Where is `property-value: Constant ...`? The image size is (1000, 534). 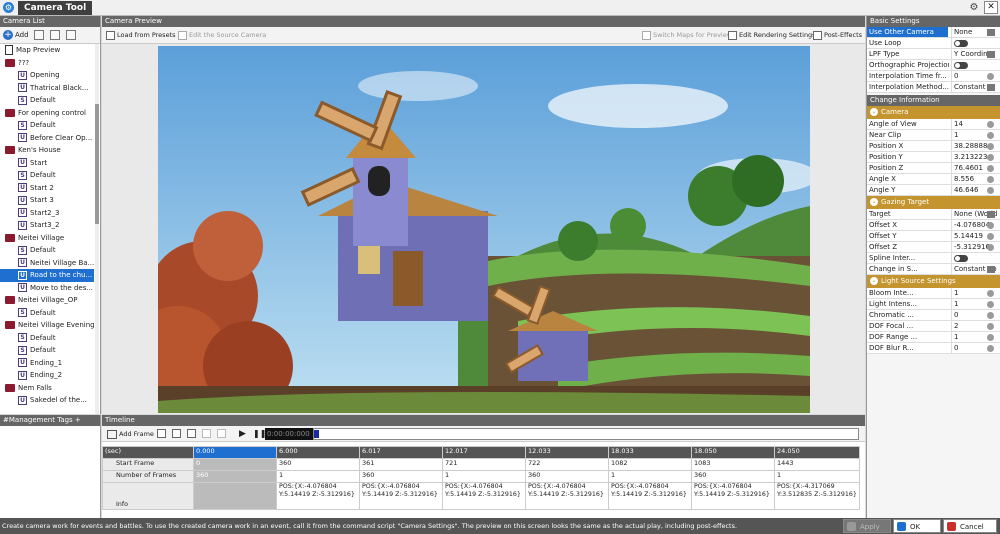 property-value: Constant ... is located at coordinates (974, 87).